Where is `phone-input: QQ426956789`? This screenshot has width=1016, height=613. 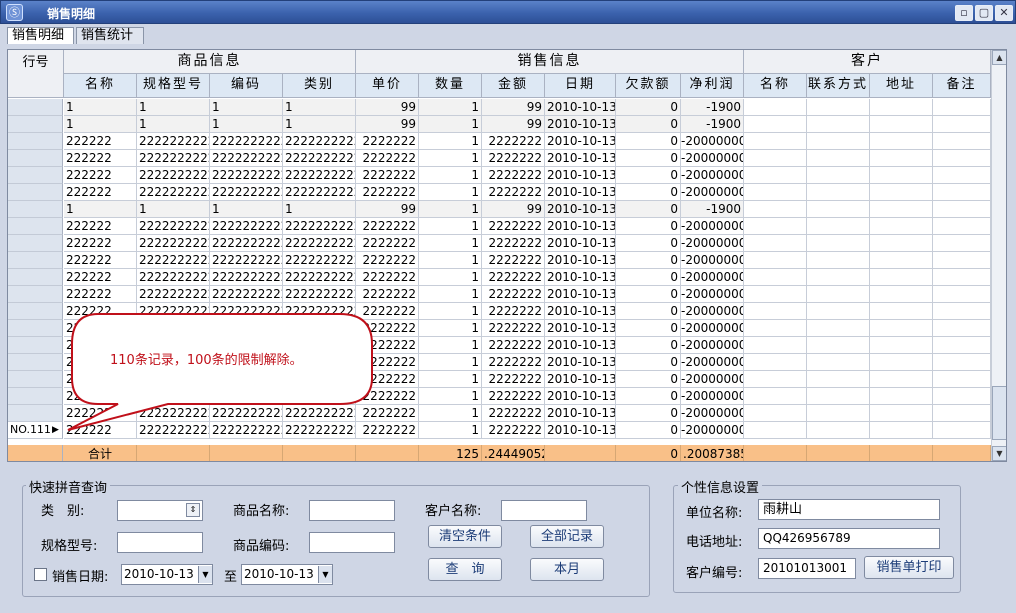
phone-input: QQ426956789 is located at coordinates (849, 538).